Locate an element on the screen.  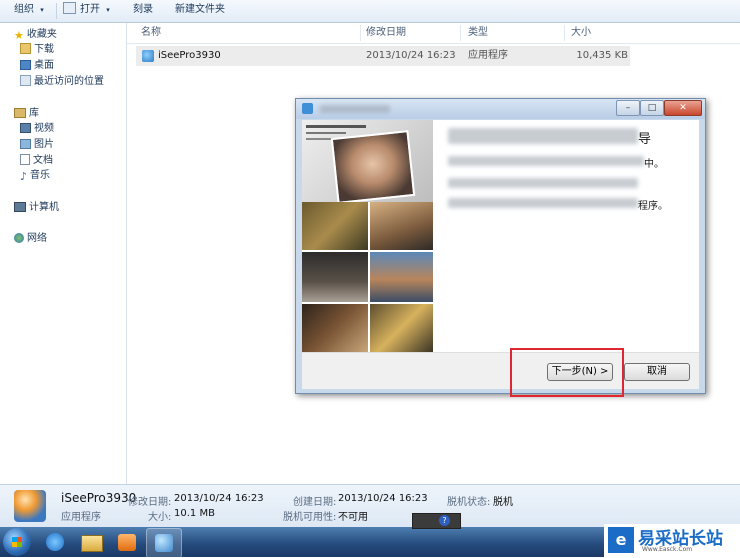
newspaper-collage-image is located at coordinates (367, 162).